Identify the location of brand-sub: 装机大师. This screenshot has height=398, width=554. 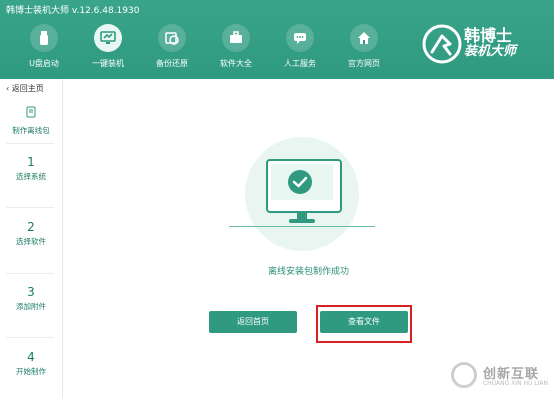
(490, 51).